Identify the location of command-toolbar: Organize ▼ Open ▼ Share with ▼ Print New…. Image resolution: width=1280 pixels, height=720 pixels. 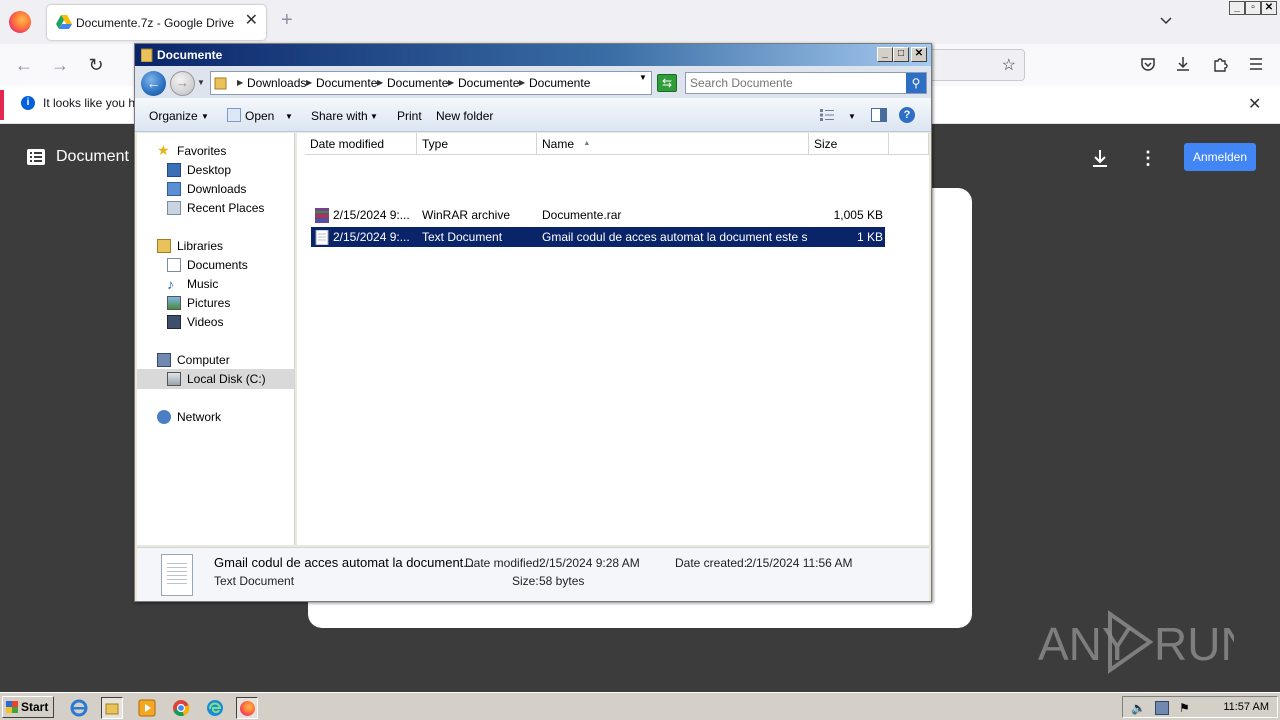
(533, 115).